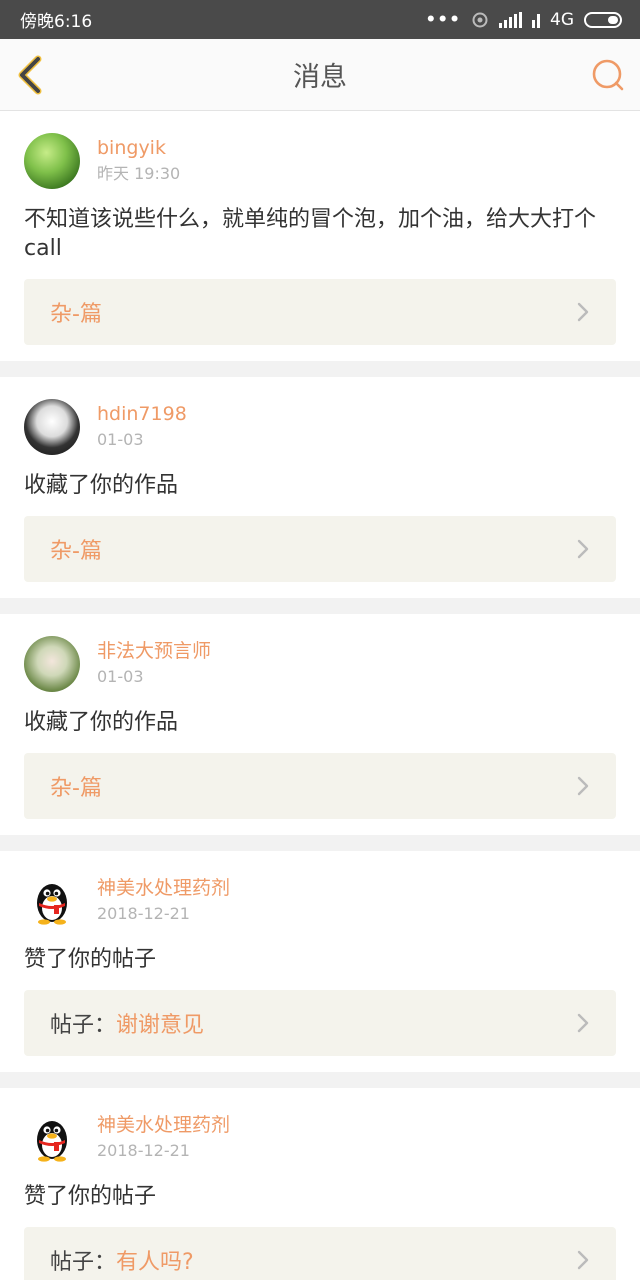 The height and width of the screenshot is (1280, 640). I want to click on signal-secondary-icon, so click(536, 20).